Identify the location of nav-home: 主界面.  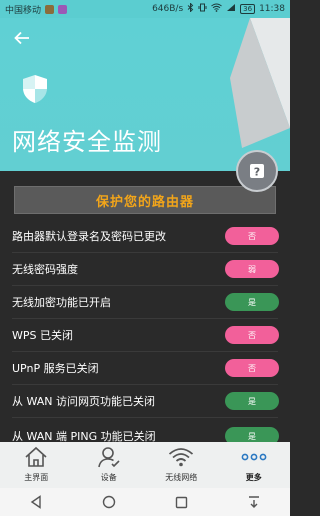
(36, 465).